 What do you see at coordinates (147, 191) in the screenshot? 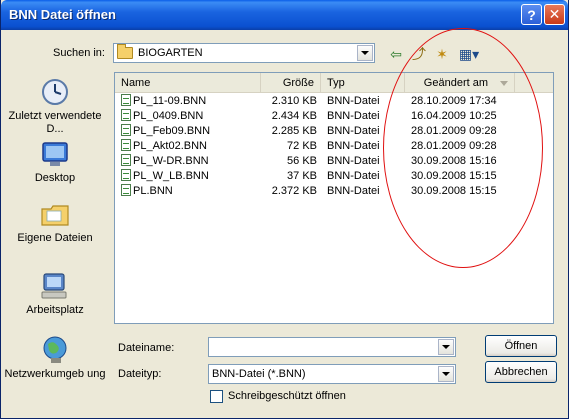
I see `file-name-cell: PL.BNN` at bounding box center [147, 191].